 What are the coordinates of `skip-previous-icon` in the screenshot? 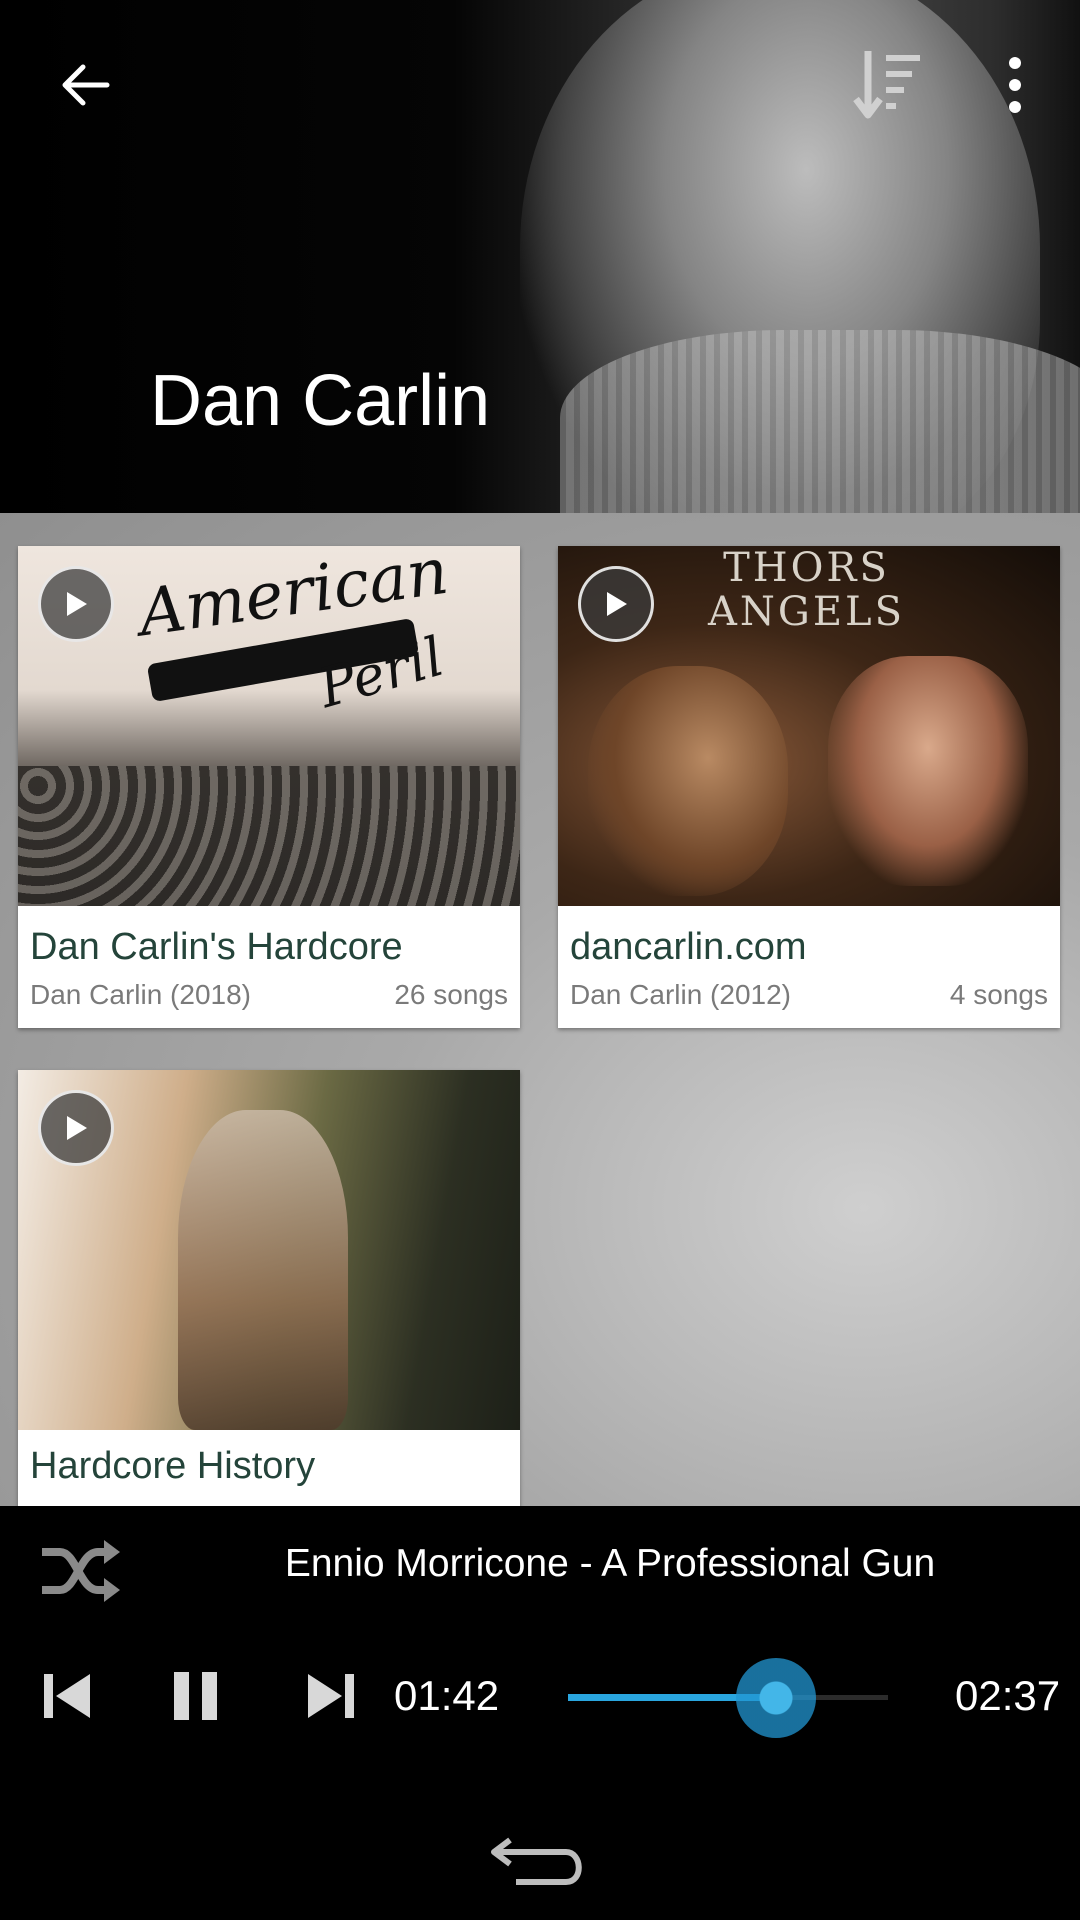 It's located at (67, 1696).